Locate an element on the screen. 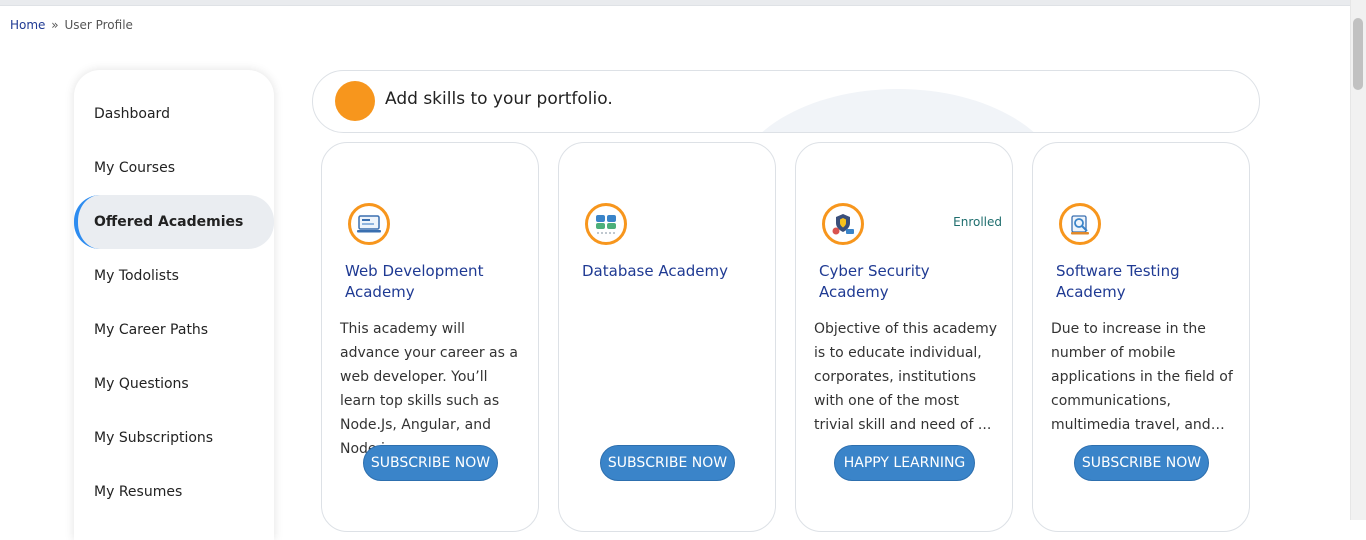 Image resolution: width=1366 pixels, height=540 pixels. portfolio-banner: Add skills to your portfolio. is located at coordinates (786, 101).